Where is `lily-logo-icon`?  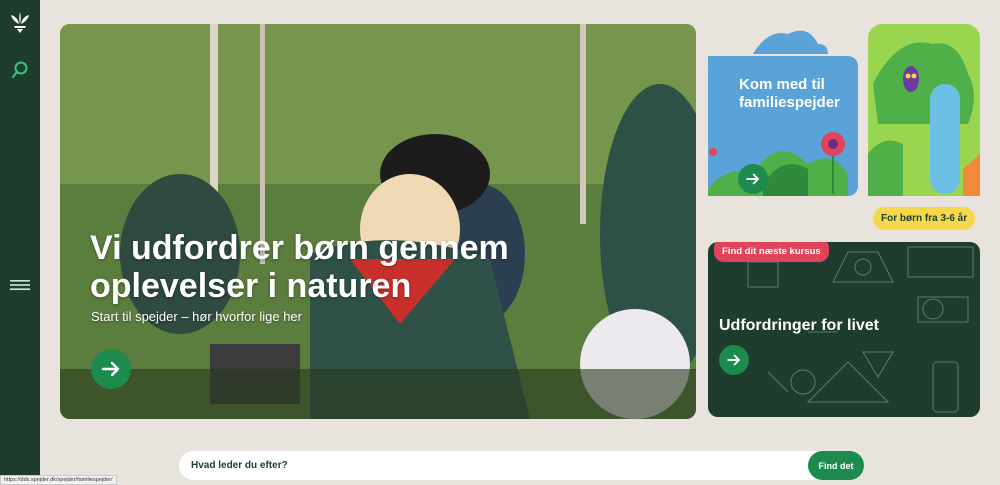 lily-logo-icon is located at coordinates (20, 22).